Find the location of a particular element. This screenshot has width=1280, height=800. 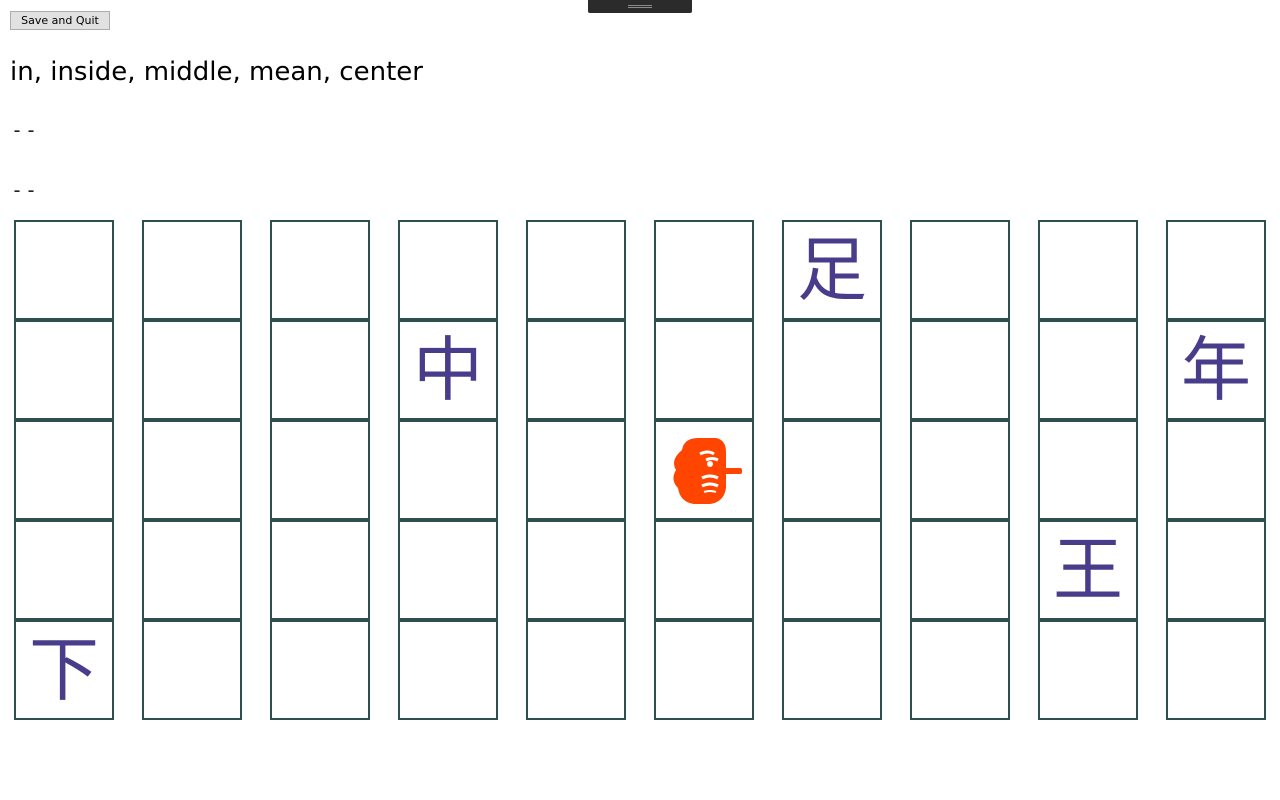

board-cell: 中 is located at coordinates (448, 370).